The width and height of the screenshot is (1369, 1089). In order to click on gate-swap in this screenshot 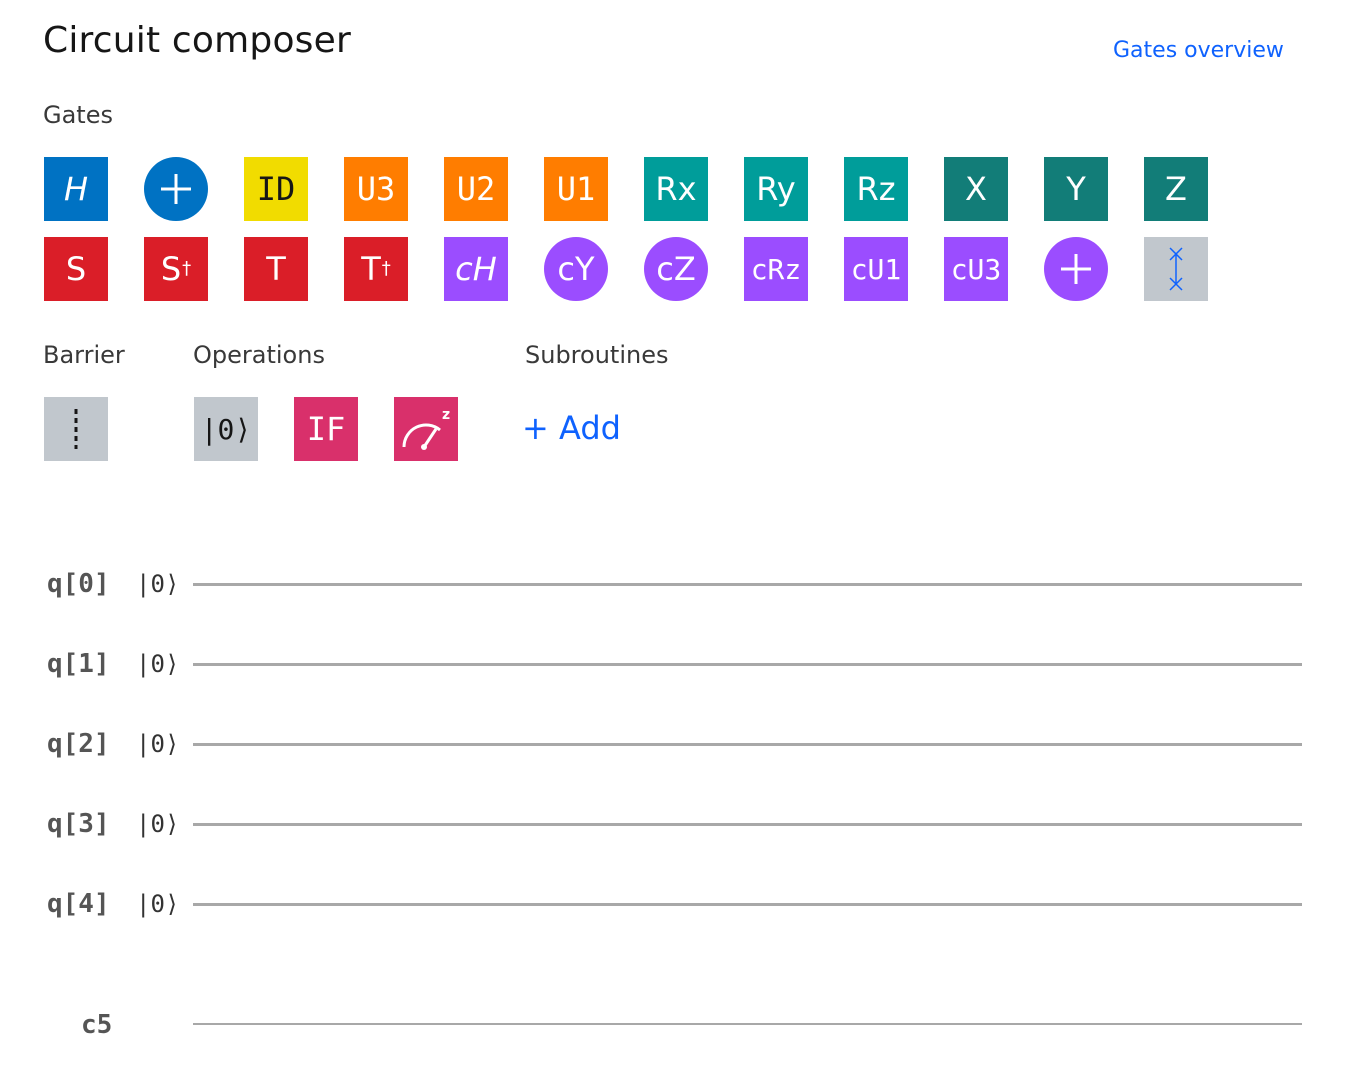, I will do `click(1176, 269)`.